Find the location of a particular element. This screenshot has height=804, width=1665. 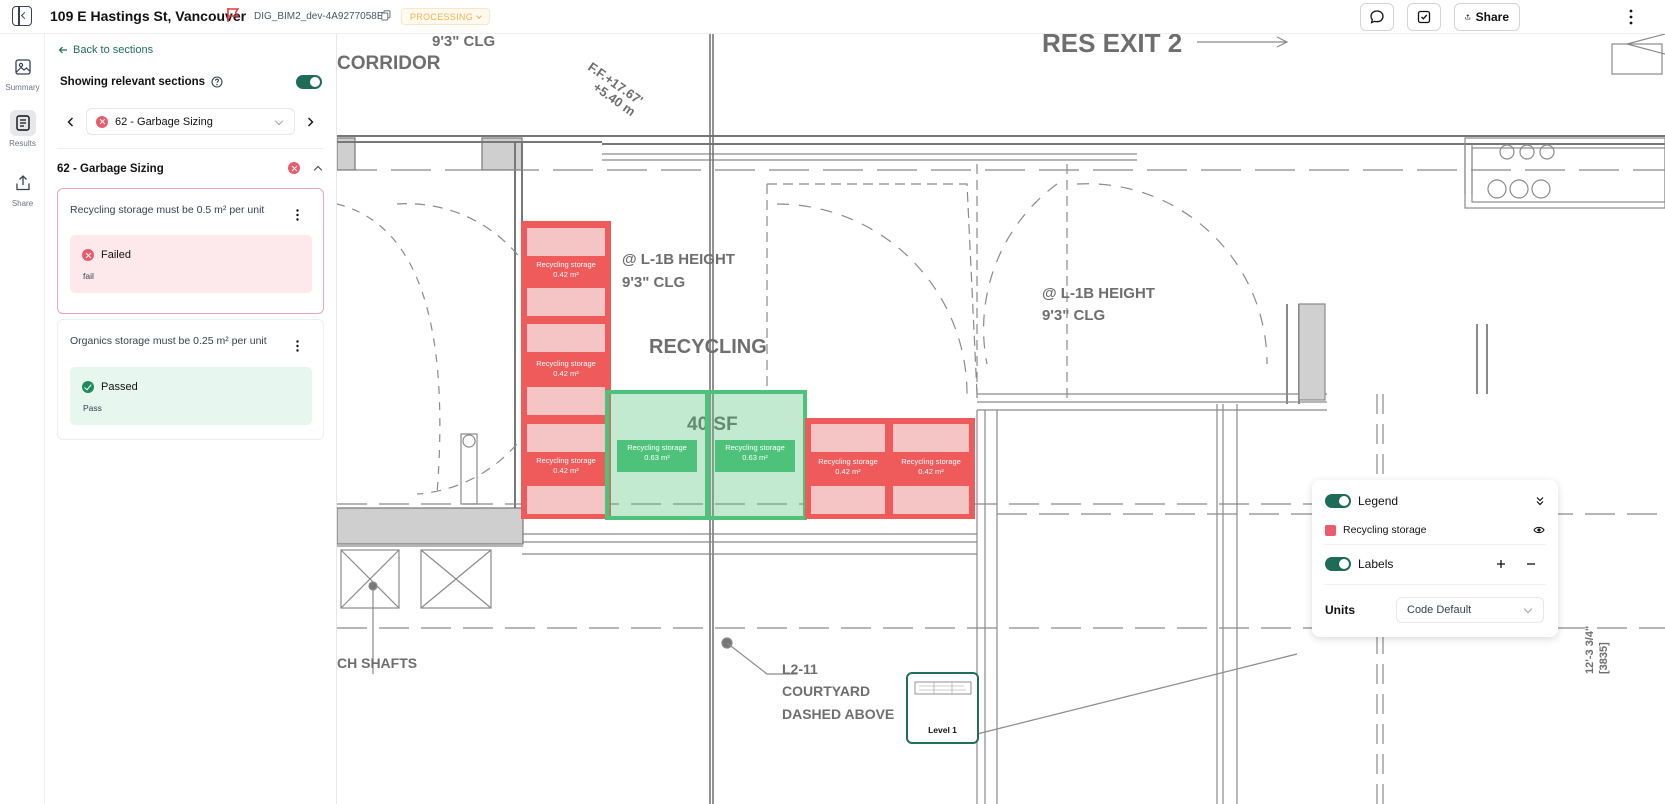

share-button: Share is located at coordinates (1487, 17).